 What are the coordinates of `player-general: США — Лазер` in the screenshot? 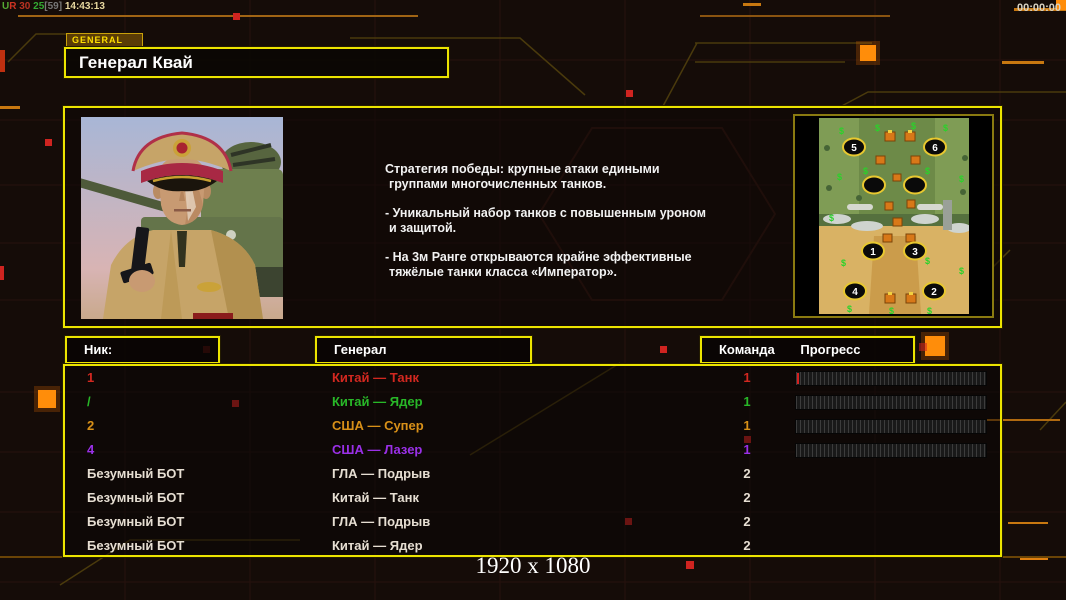 It's located at (377, 449).